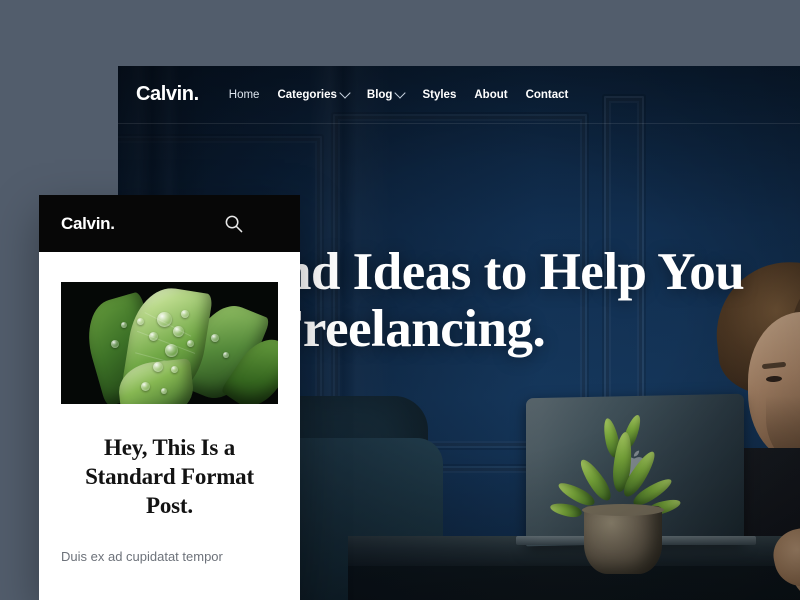 The image size is (800, 600). I want to click on nav-item-label: Styles, so click(439, 94).